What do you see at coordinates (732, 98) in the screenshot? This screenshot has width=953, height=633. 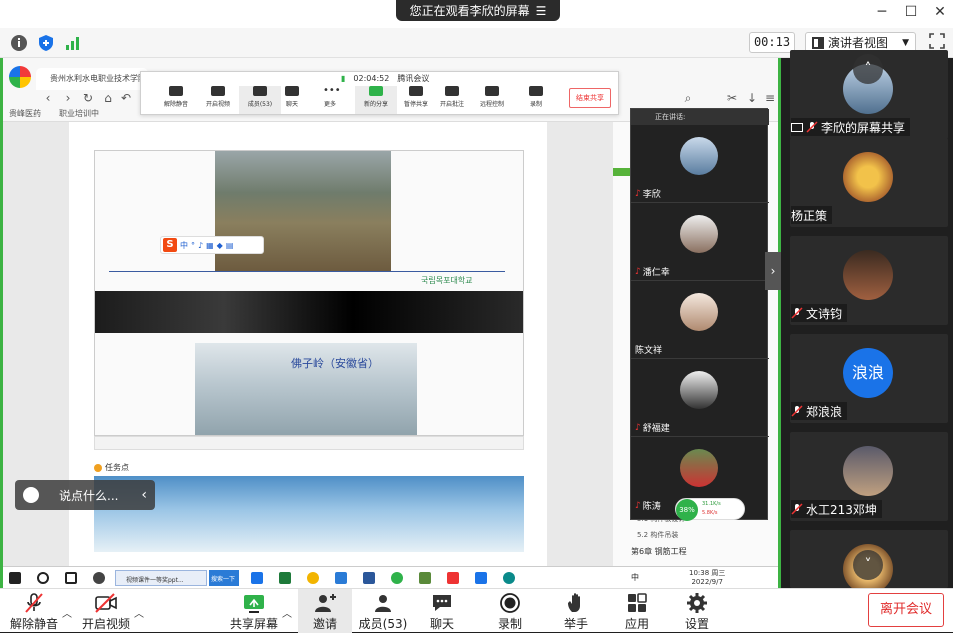 I see `scissors-icon: ✂` at bounding box center [732, 98].